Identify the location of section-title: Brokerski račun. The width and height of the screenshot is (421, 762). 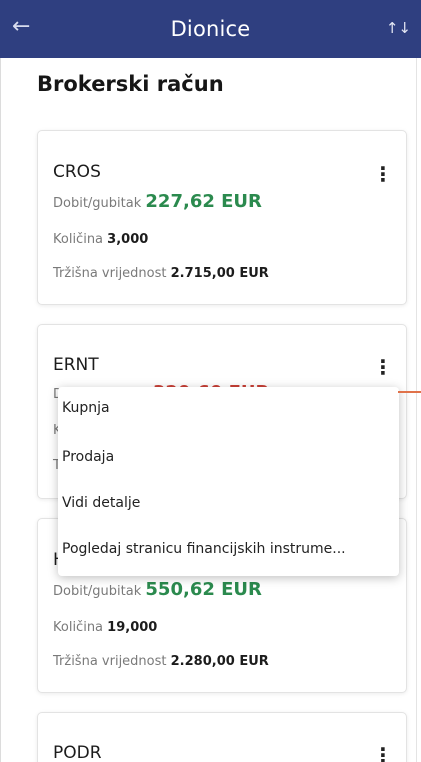
(130, 84).